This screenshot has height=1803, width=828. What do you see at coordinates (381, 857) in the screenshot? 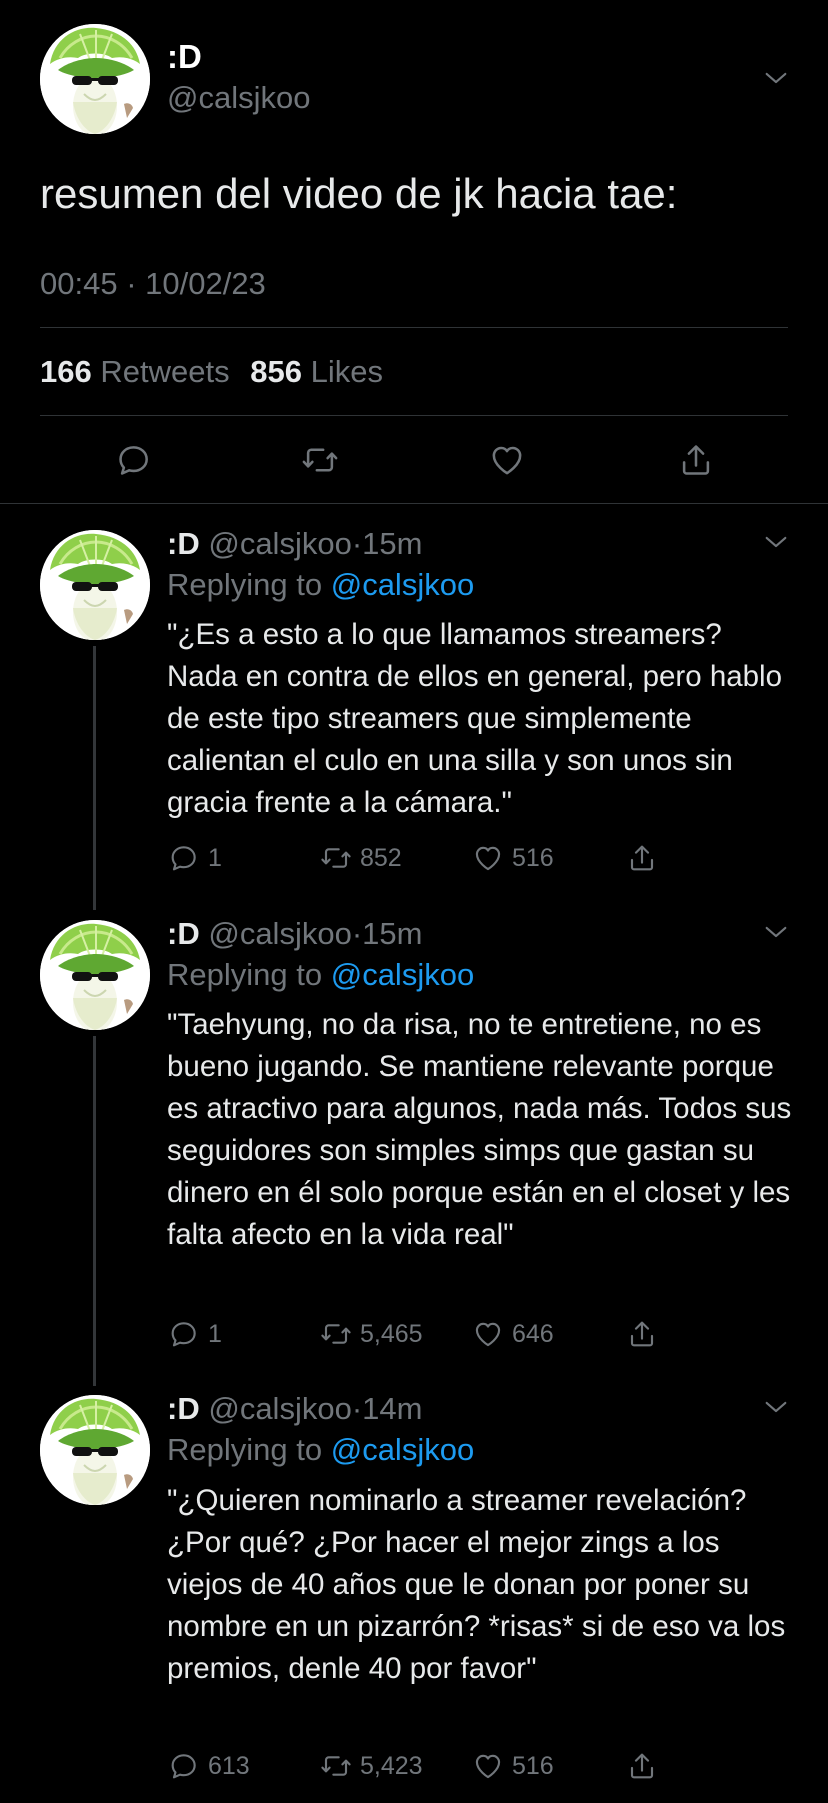
I see `retweet-count: 852` at bounding box center [381, 857].